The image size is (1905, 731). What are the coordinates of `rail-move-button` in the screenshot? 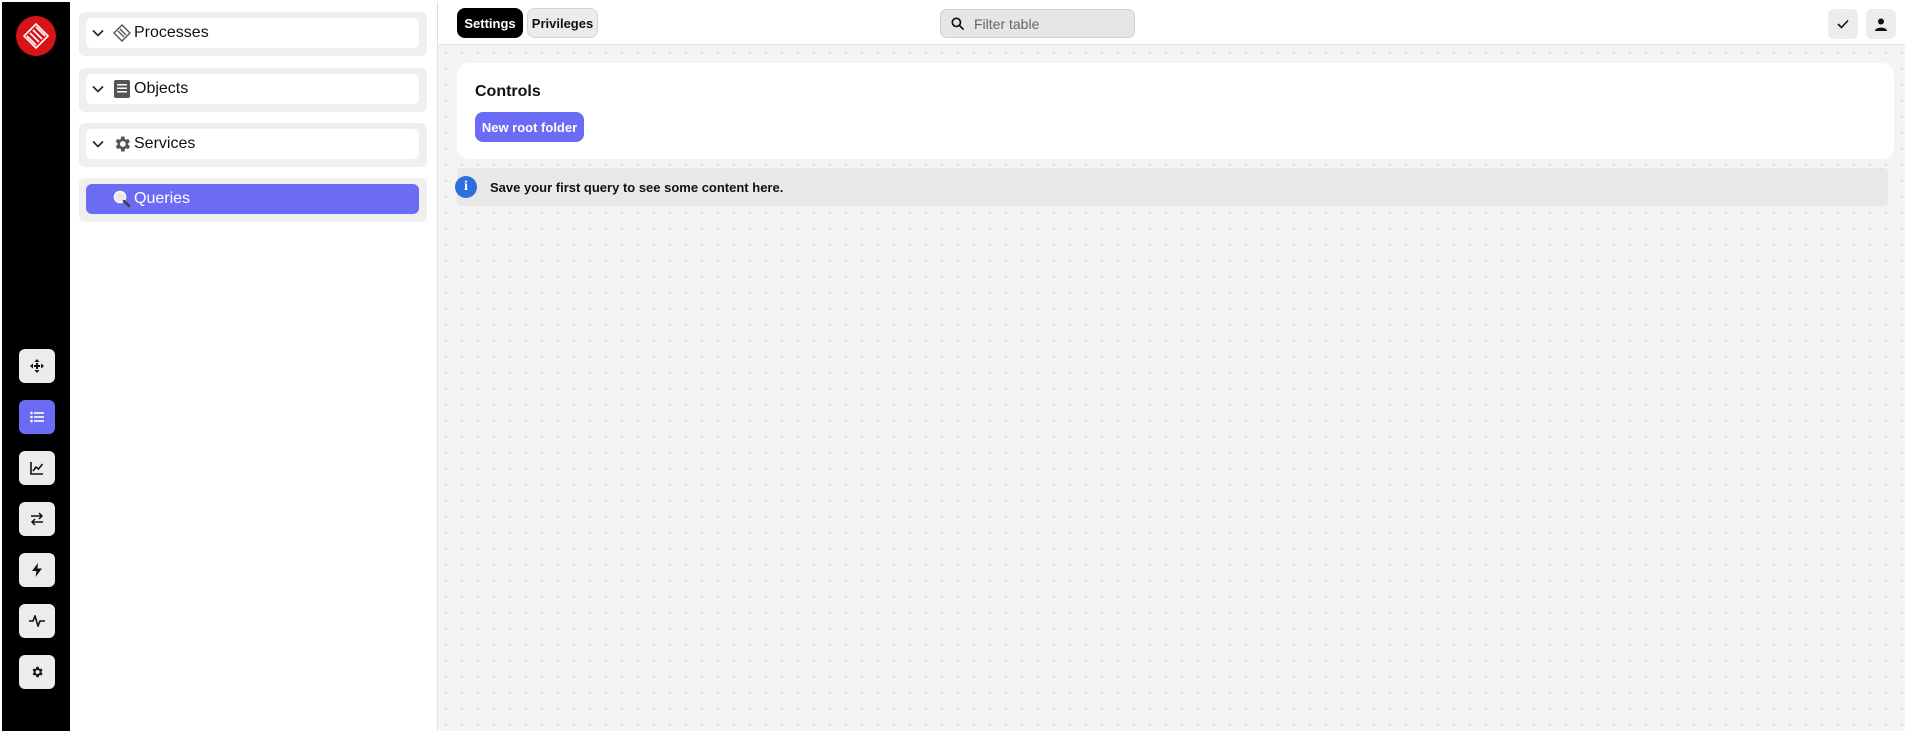 It's located at (37, 366).